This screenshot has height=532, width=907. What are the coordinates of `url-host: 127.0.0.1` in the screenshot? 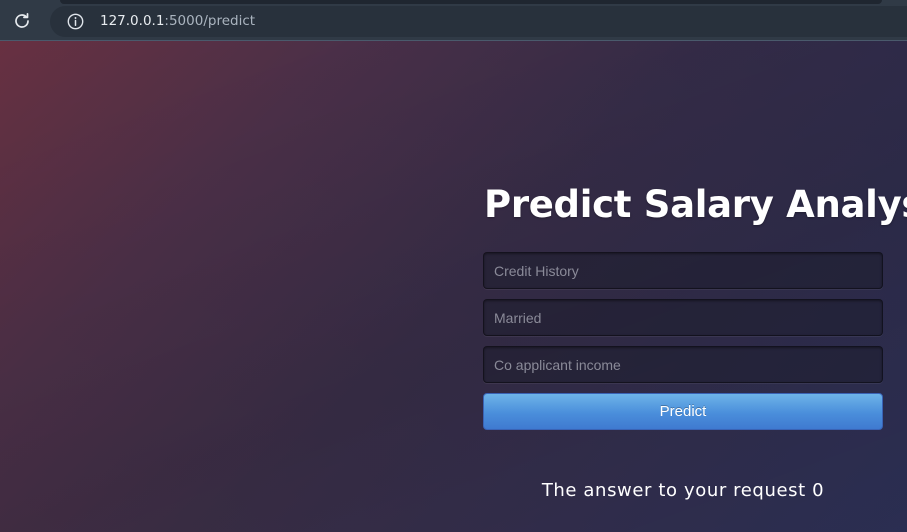 It's located at (132, 21).